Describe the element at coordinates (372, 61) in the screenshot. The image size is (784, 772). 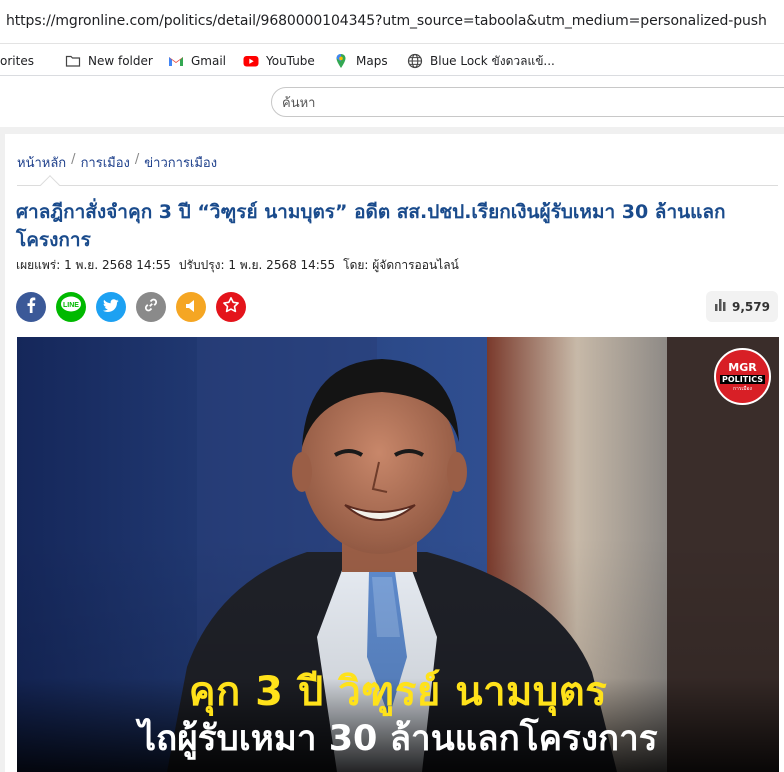
I see `bookmark-label: Maps` at that location.